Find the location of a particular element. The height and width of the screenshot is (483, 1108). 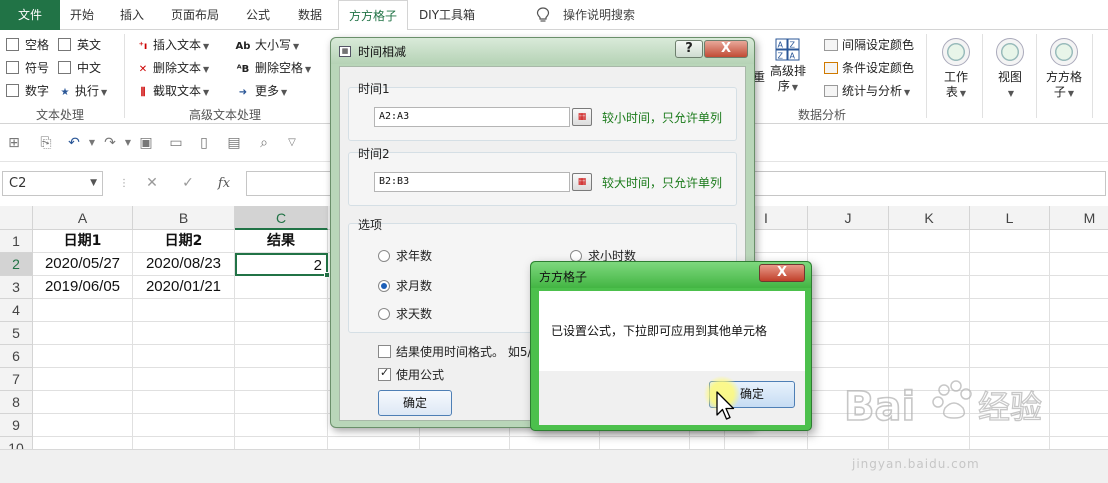

new-file-icon: ▯ is located at coordinates (204, 143).